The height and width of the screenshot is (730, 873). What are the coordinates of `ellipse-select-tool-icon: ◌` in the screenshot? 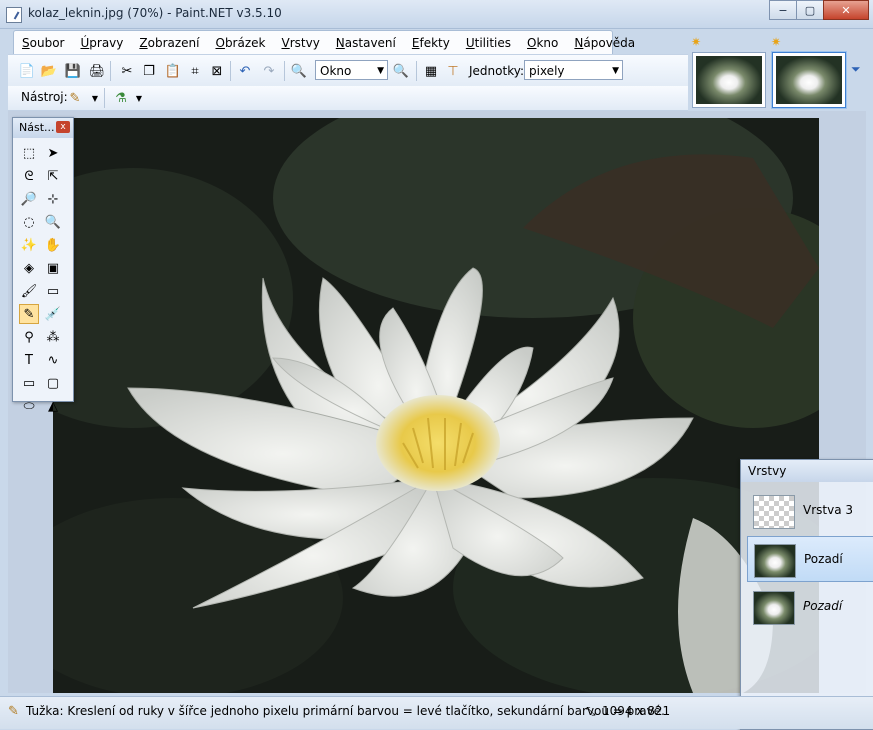 It's located at (29, 222).